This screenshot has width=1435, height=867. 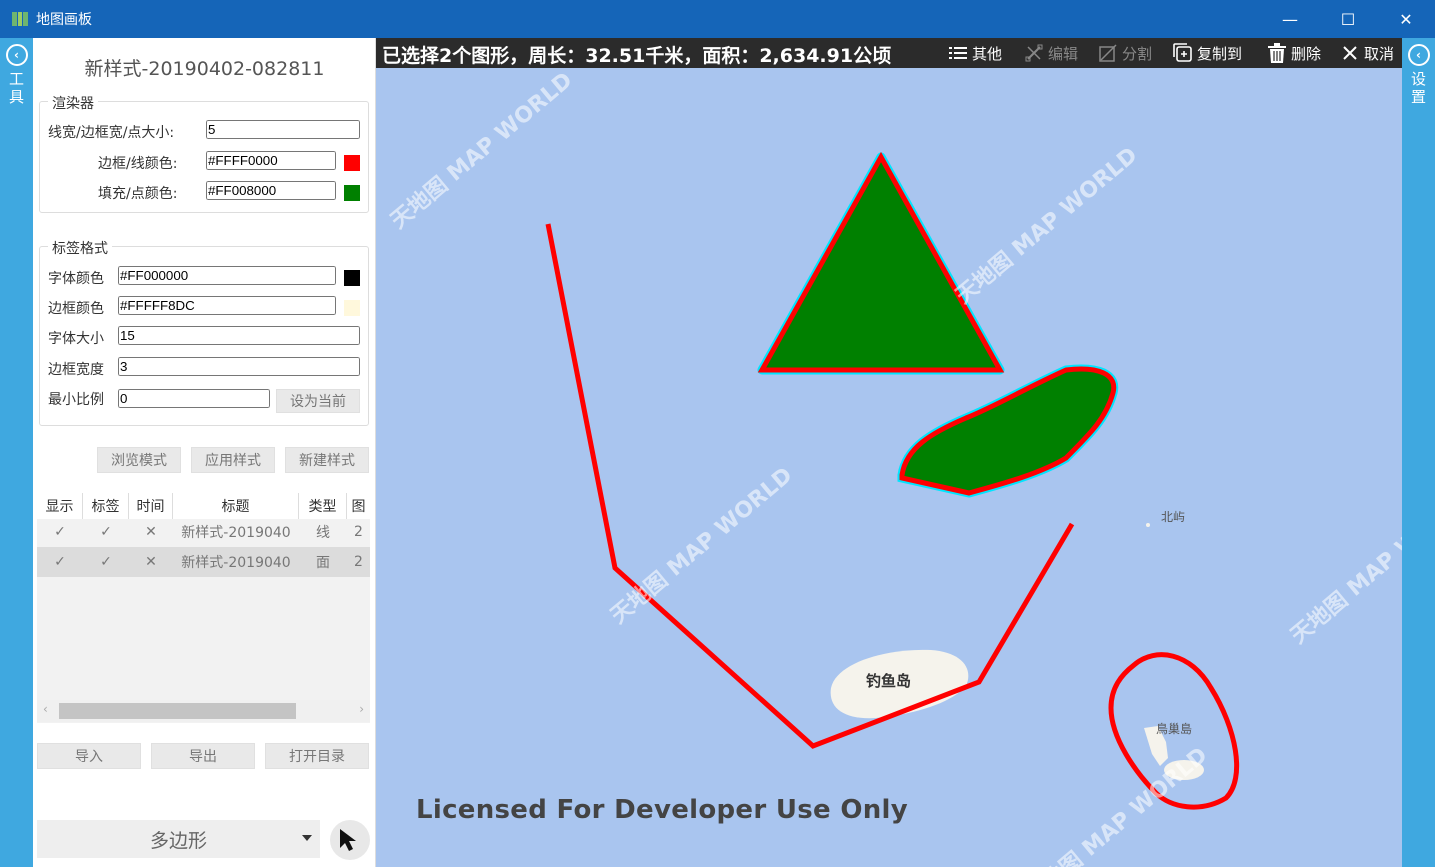 I want to click on renderer-legend: 渲染器, so click(x=73, y=103).